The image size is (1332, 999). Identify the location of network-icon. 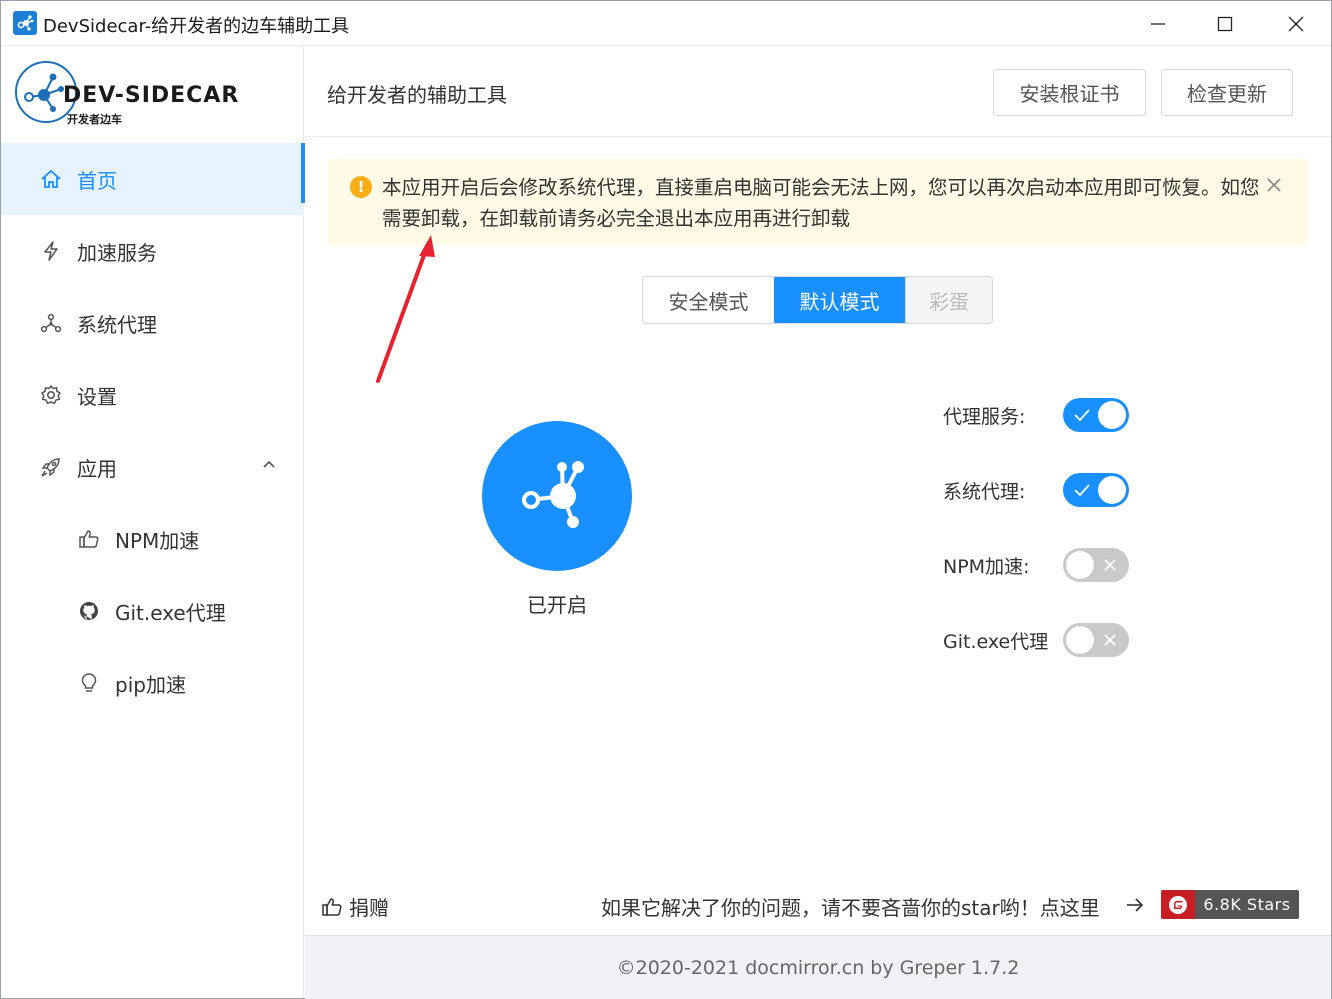
(51, 323).